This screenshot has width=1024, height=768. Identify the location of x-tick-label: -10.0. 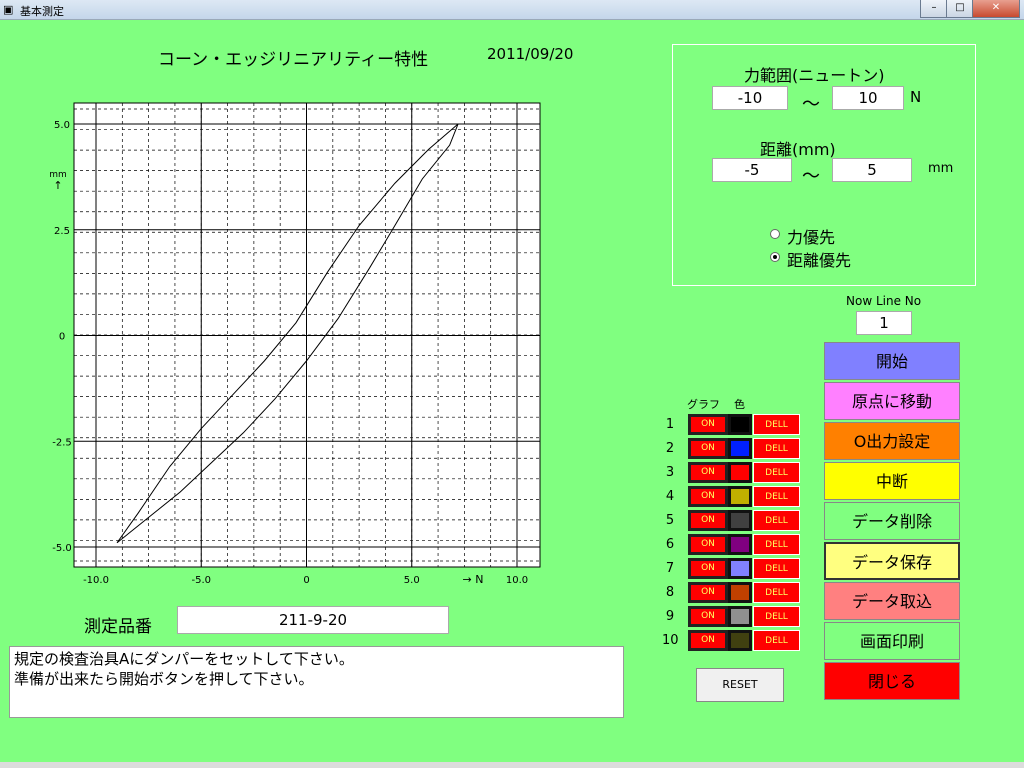
(96, 580).